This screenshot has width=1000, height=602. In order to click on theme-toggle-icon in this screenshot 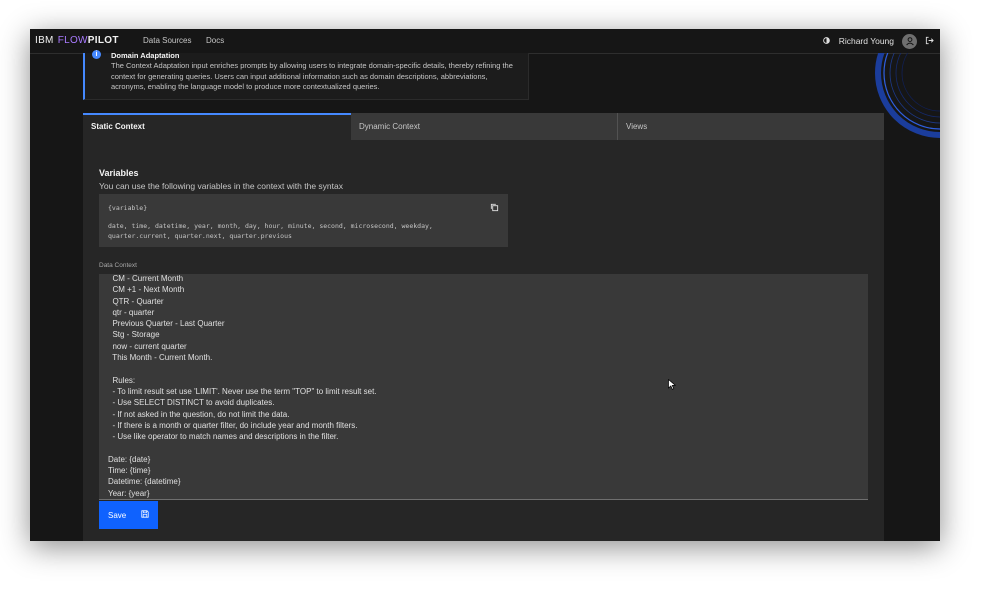, I will do `click(826, 41)`.